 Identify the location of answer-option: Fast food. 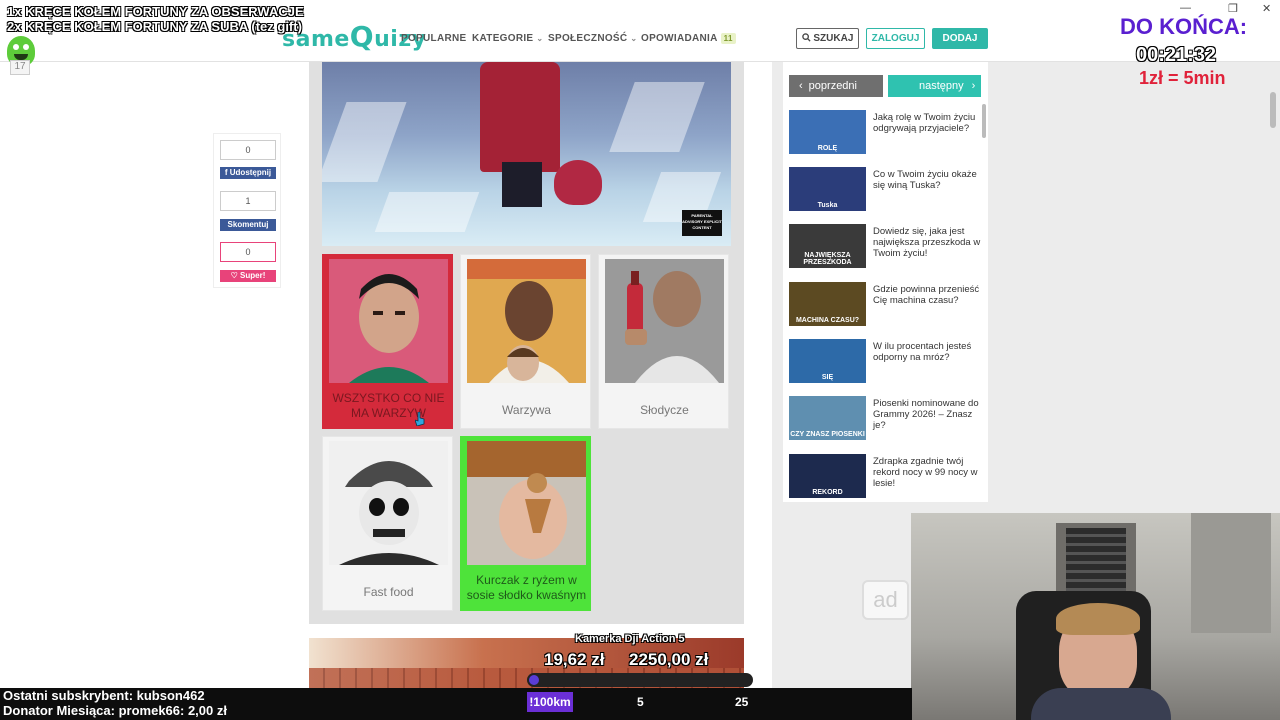
(387, 523).